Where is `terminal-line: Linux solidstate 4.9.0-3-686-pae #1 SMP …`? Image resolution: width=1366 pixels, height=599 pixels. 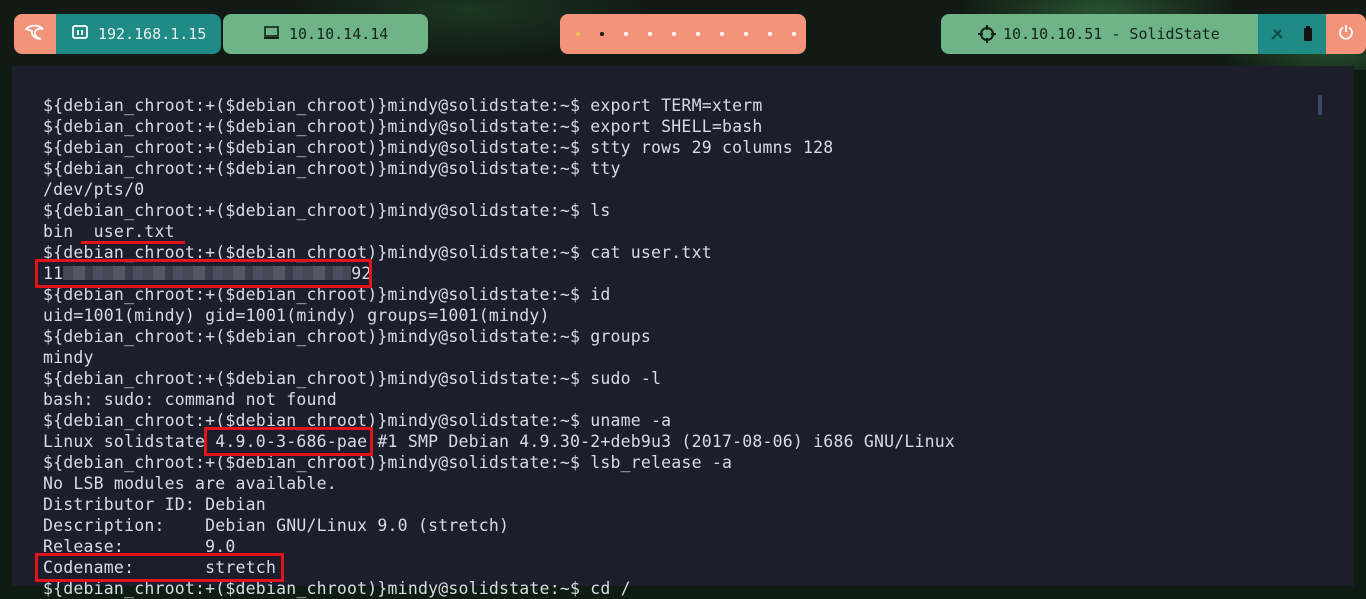
terminal-line: Linux solidstate 4.9.0-3-686-pae #1 SMP … is located at coordinates (499, 441).